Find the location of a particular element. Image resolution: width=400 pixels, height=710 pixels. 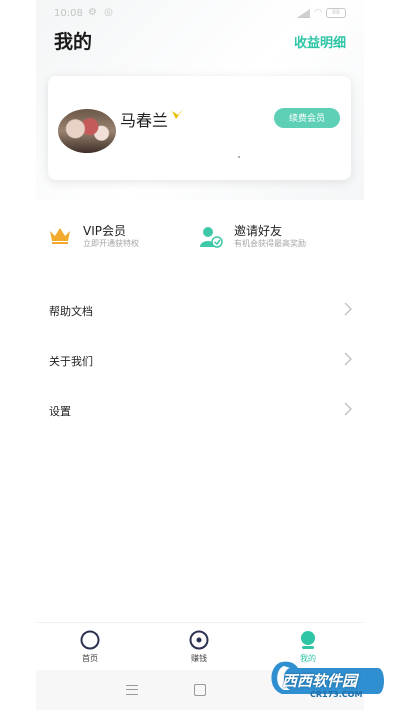

earnings-details-link: 收益明细 is located at coordinates (320, 41).